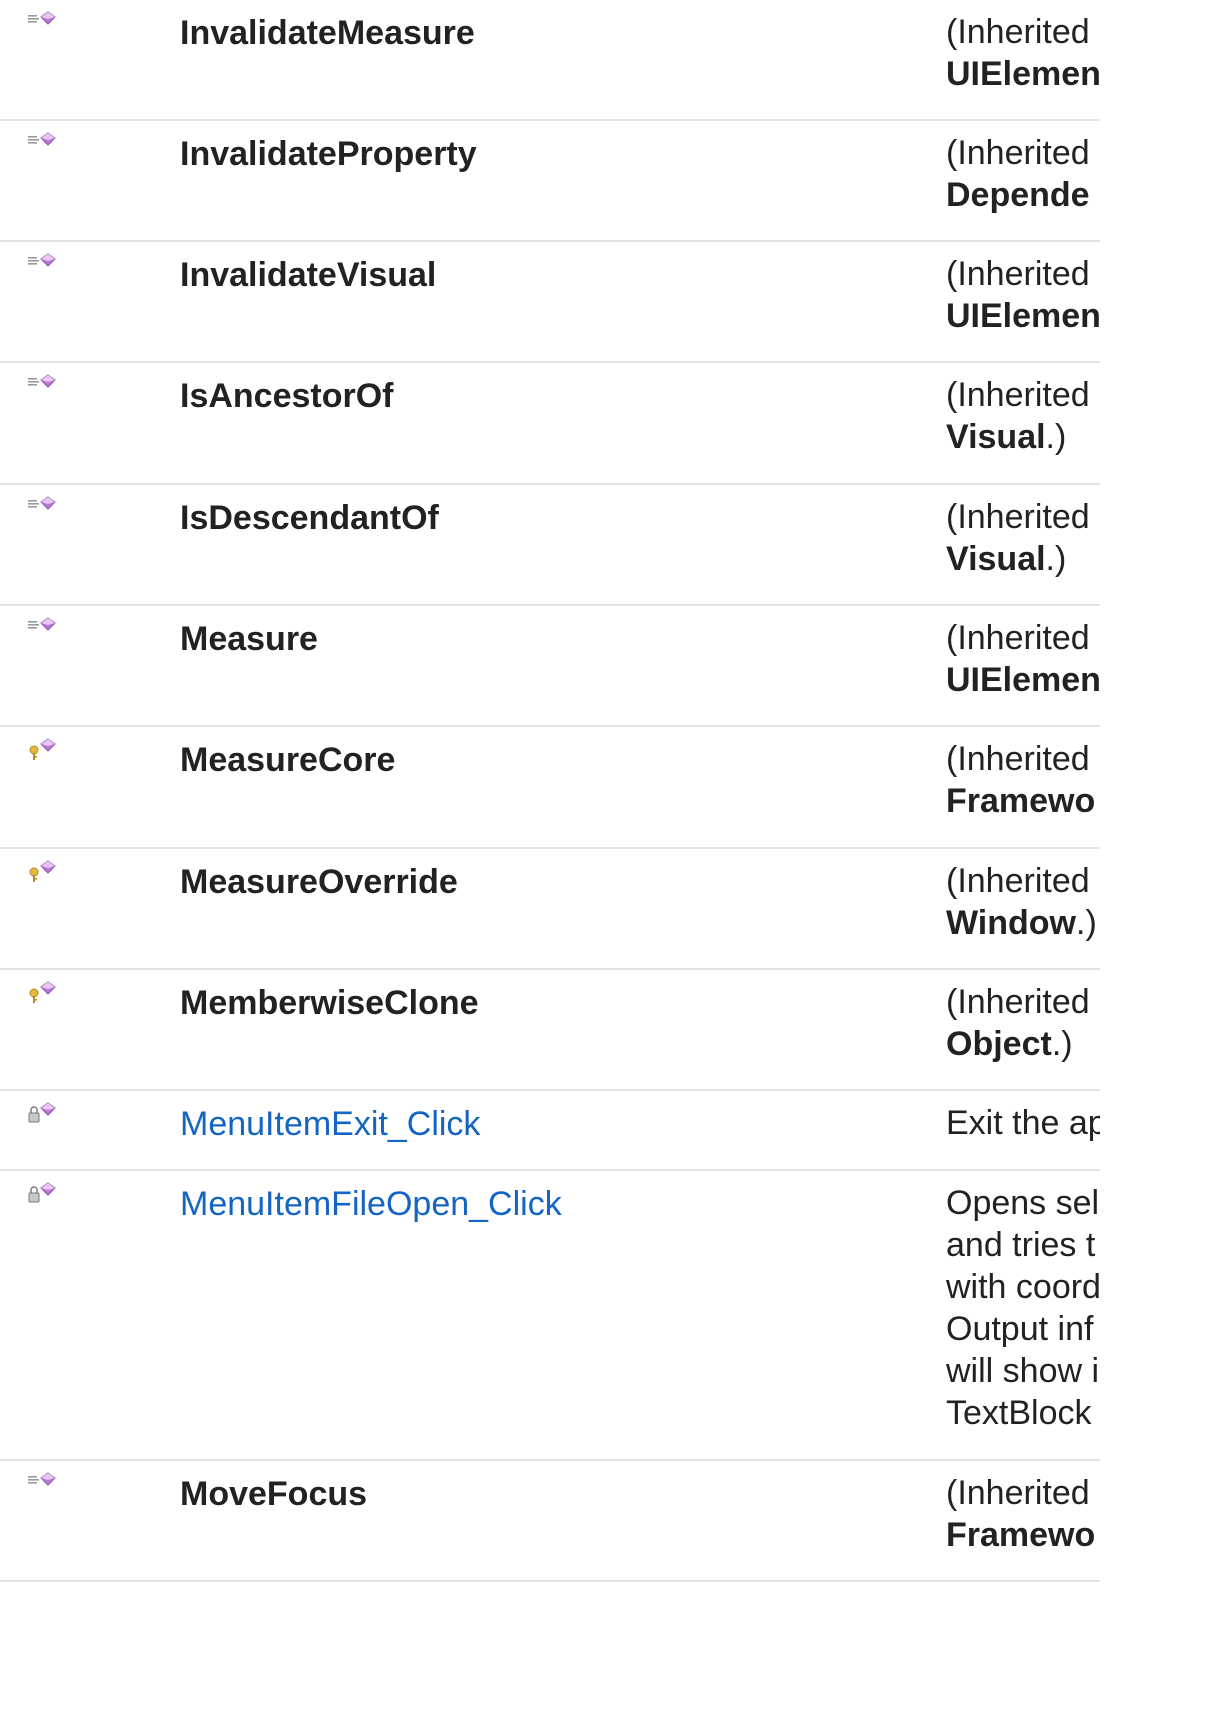 The height and width of the screenshot is (1711, 1215). I want to click on table-row: InvalidateVisual (Inherited UIElemen, so click(550, 302).